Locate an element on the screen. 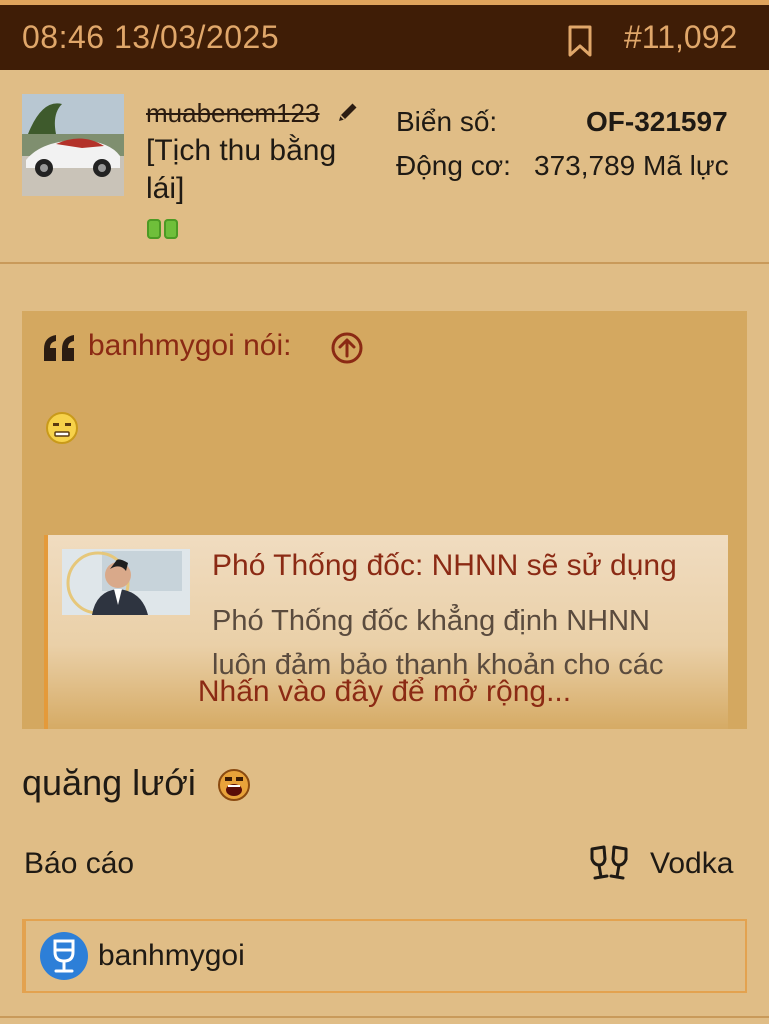  username: muabenem123 is located at coordinates (232, 113).